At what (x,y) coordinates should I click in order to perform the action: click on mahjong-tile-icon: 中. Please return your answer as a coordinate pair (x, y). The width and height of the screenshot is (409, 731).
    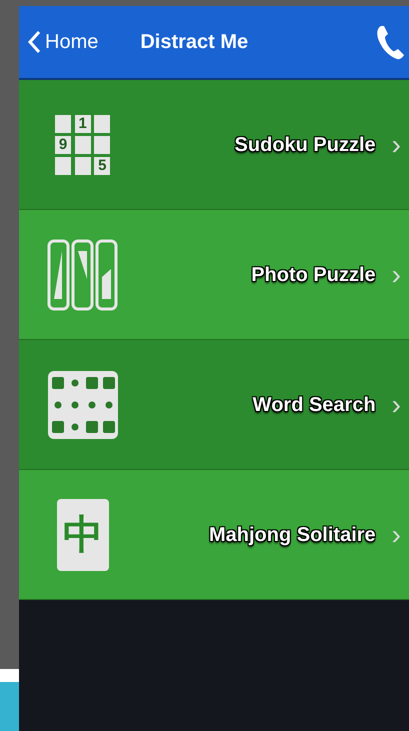
    Looking at the image, I should click on (83, 534).